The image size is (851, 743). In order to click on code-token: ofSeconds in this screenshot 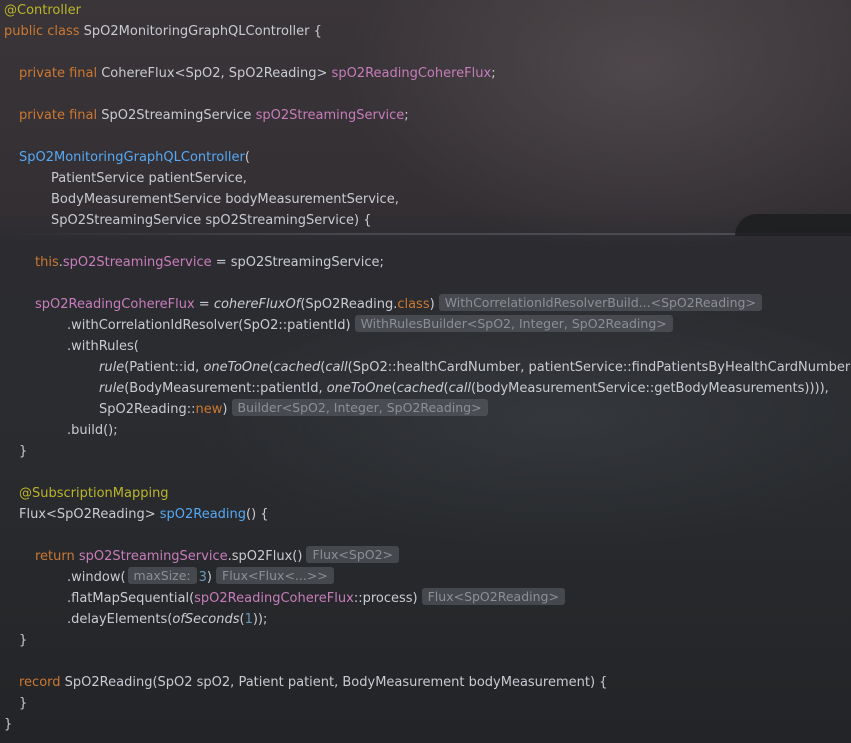, I will do `click(206, 619)`.